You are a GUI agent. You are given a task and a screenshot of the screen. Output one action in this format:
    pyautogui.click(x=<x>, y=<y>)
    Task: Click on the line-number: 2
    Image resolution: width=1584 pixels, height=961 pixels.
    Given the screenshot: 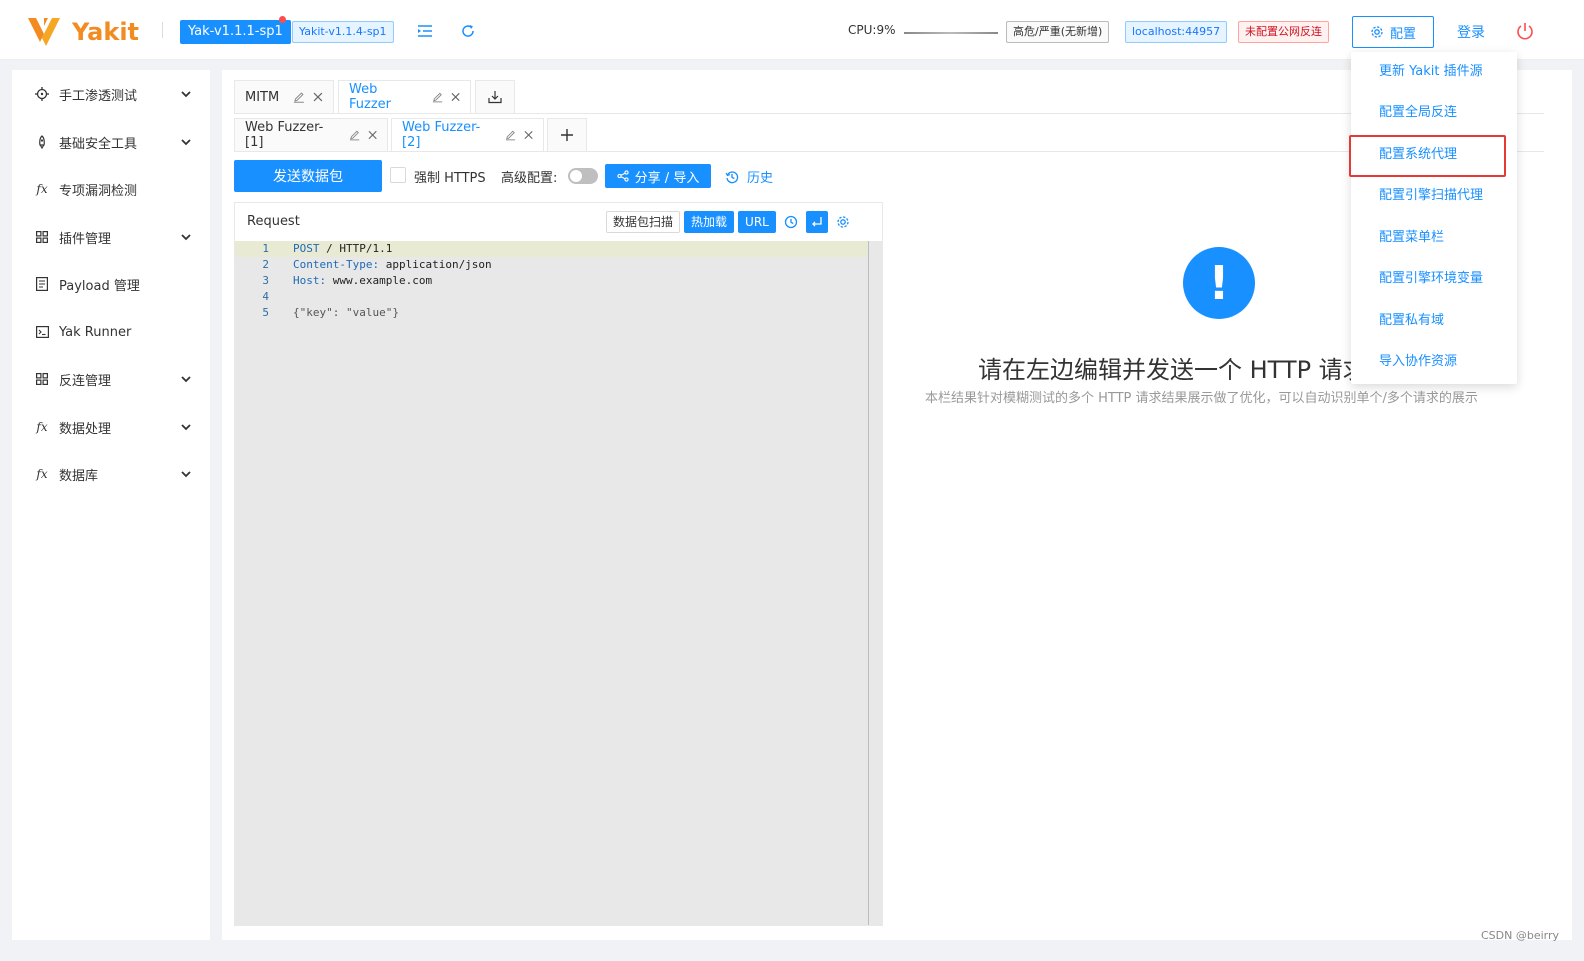 What is the action you would take?
    pyautogui.click(x=265, y=264)
    